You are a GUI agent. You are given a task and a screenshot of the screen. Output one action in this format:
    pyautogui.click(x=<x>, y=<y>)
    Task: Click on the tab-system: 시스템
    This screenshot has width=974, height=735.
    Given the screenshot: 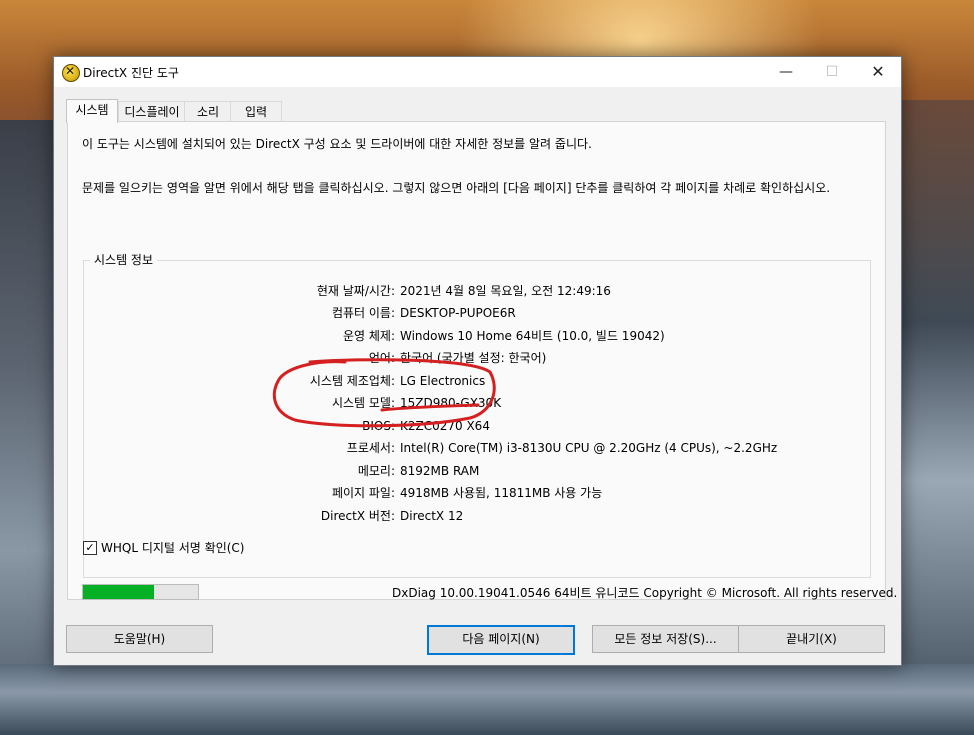 What is the action you would take?
    pyautogui.click(x=92, y=111)
    